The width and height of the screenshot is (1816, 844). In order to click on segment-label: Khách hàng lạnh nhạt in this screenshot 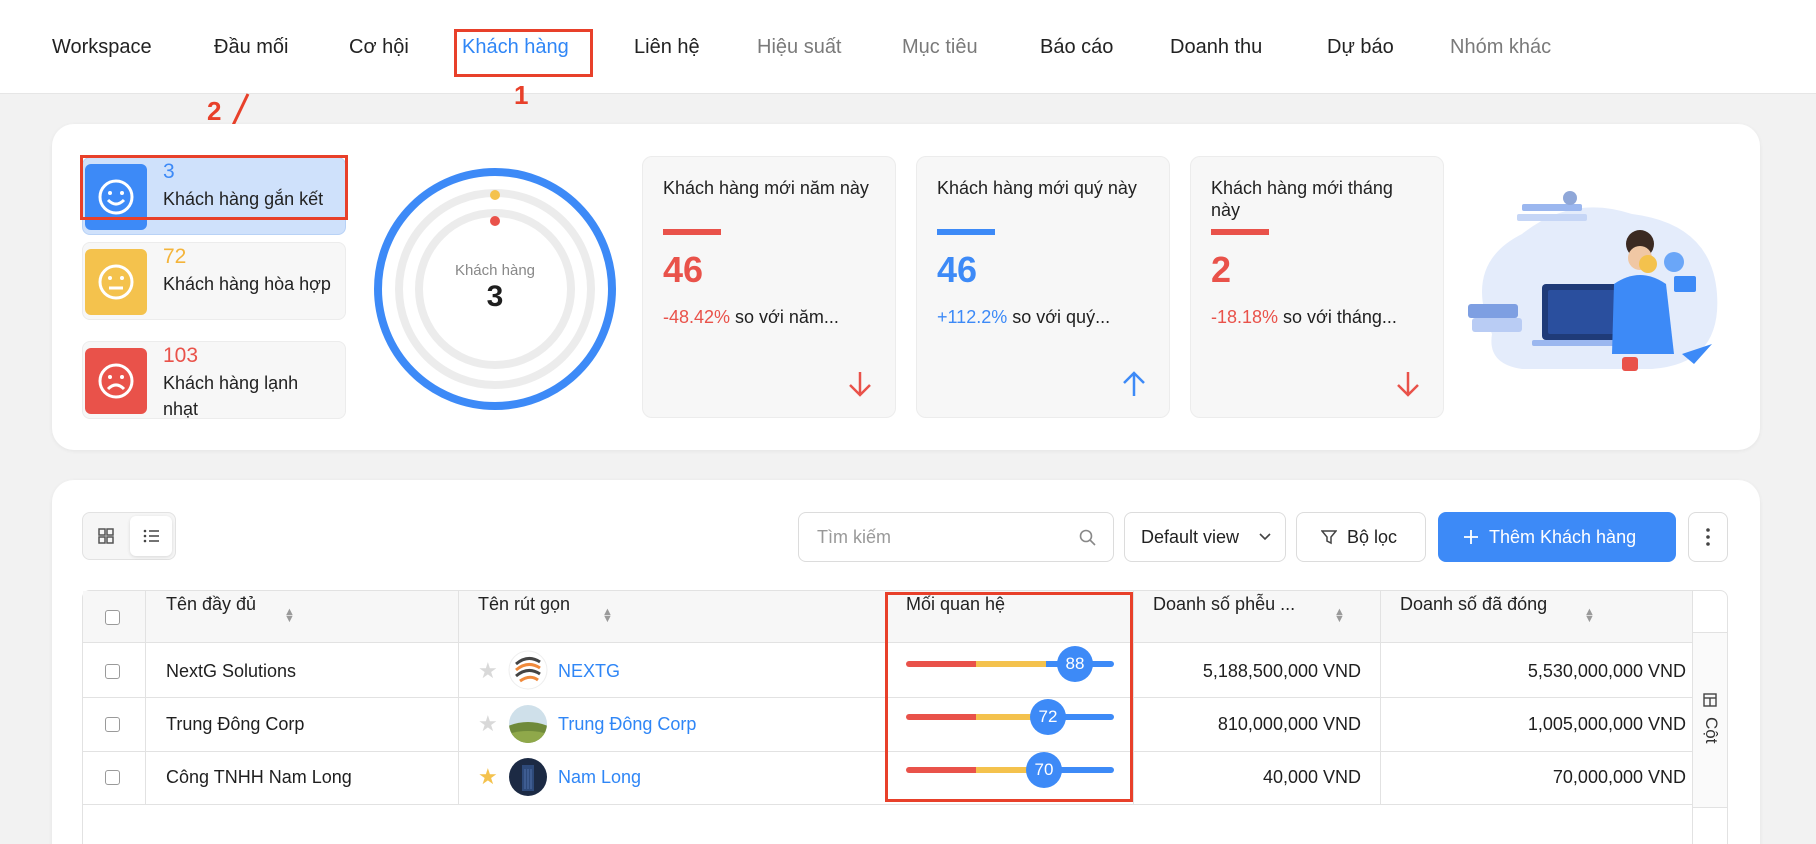, I will do `click(231, 396)`.